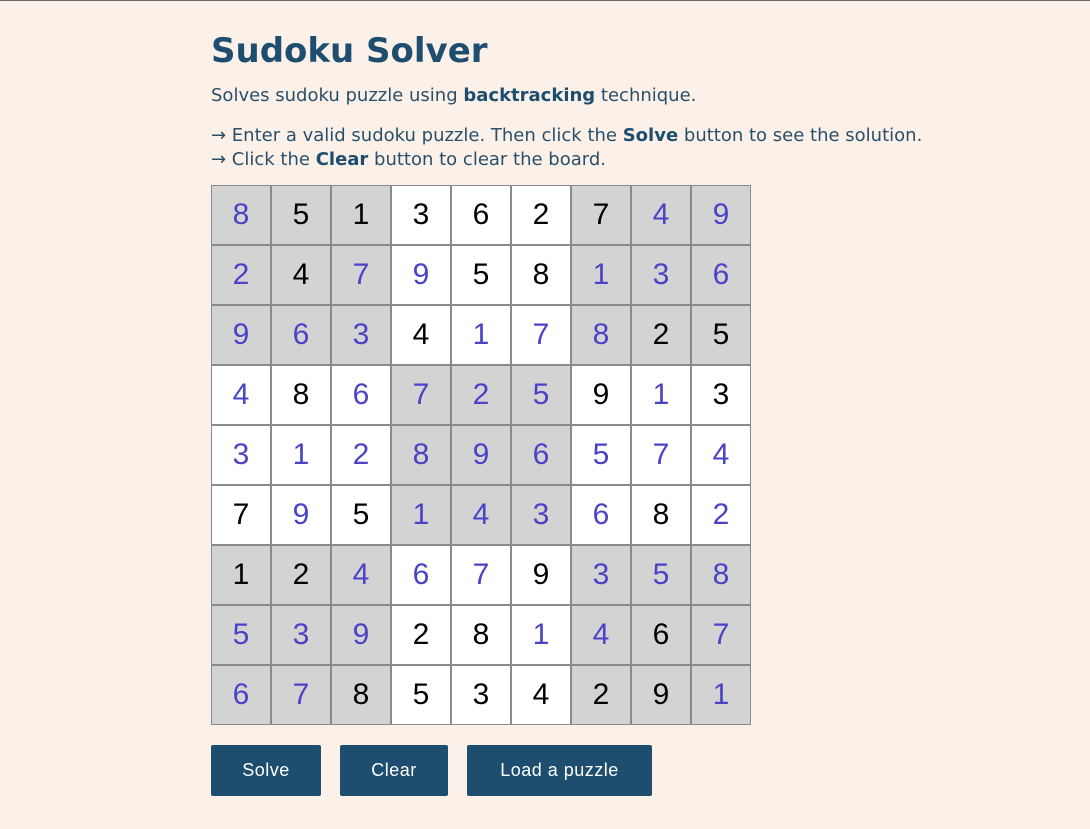  What do you see at coordinates (800, 135) in the screenshot?
I see `instruction-suffix: button to see the solution.` at bounding box center [800, 135].